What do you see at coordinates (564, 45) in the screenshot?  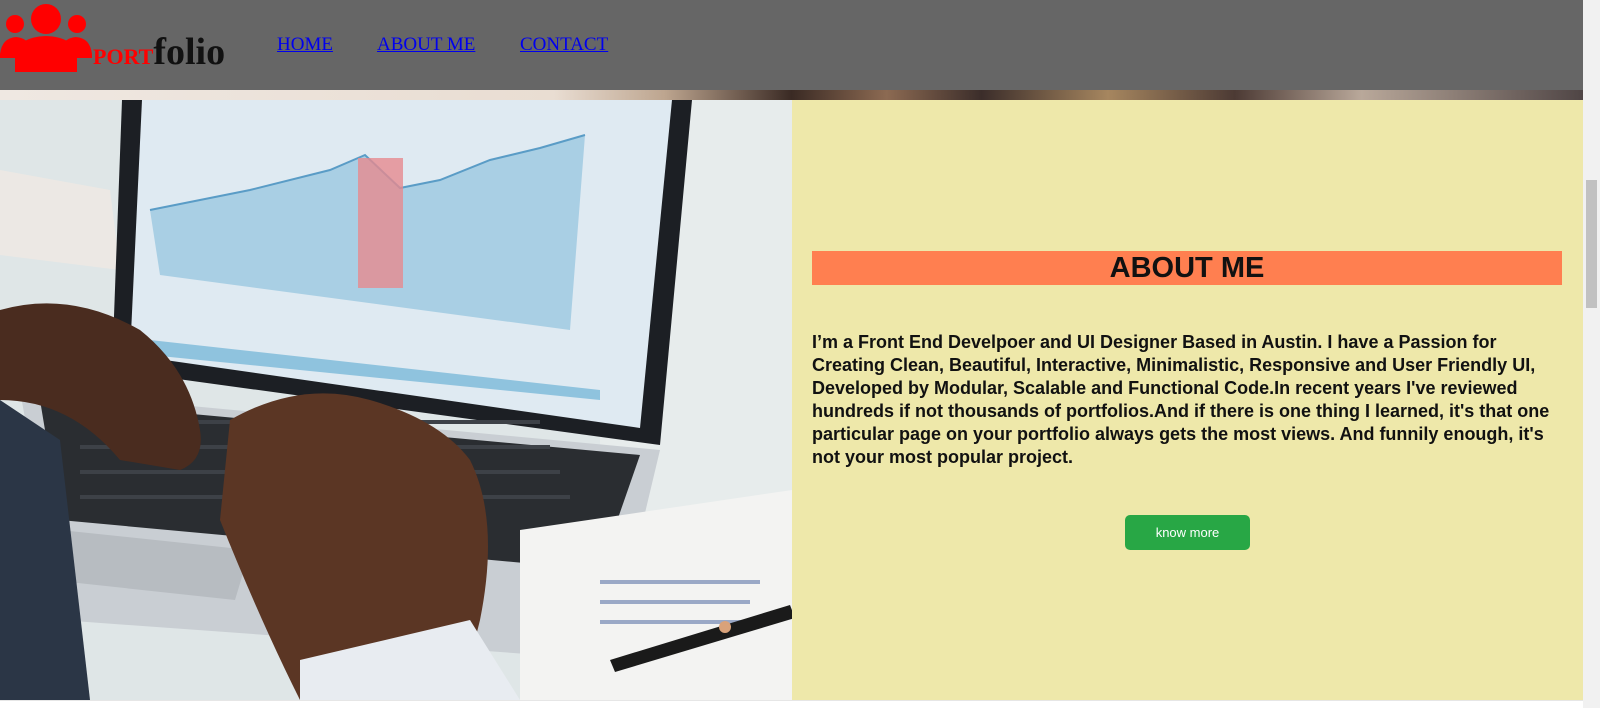 I see `nav-link-contact: CONTACT` at bounding box center [564, 45].